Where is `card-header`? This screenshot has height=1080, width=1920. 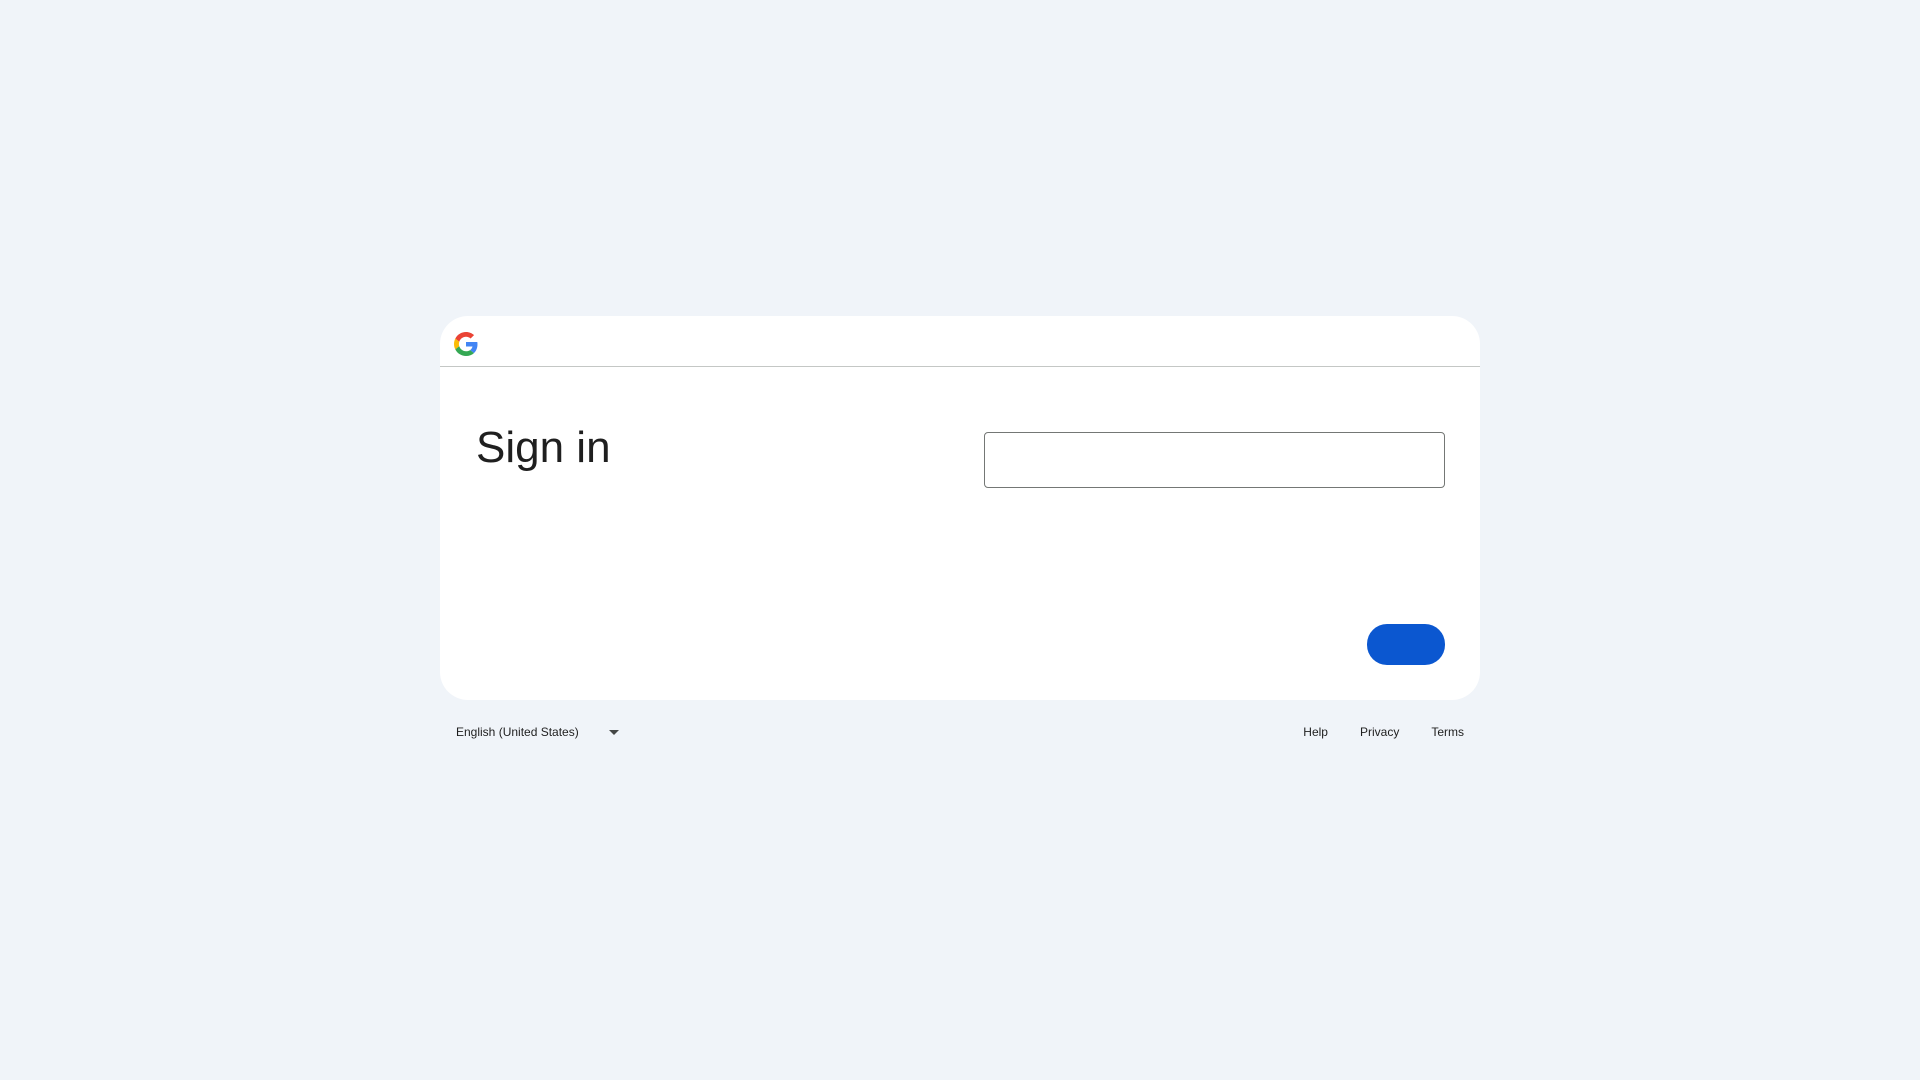 card-header is located at coordinates (960, 341).